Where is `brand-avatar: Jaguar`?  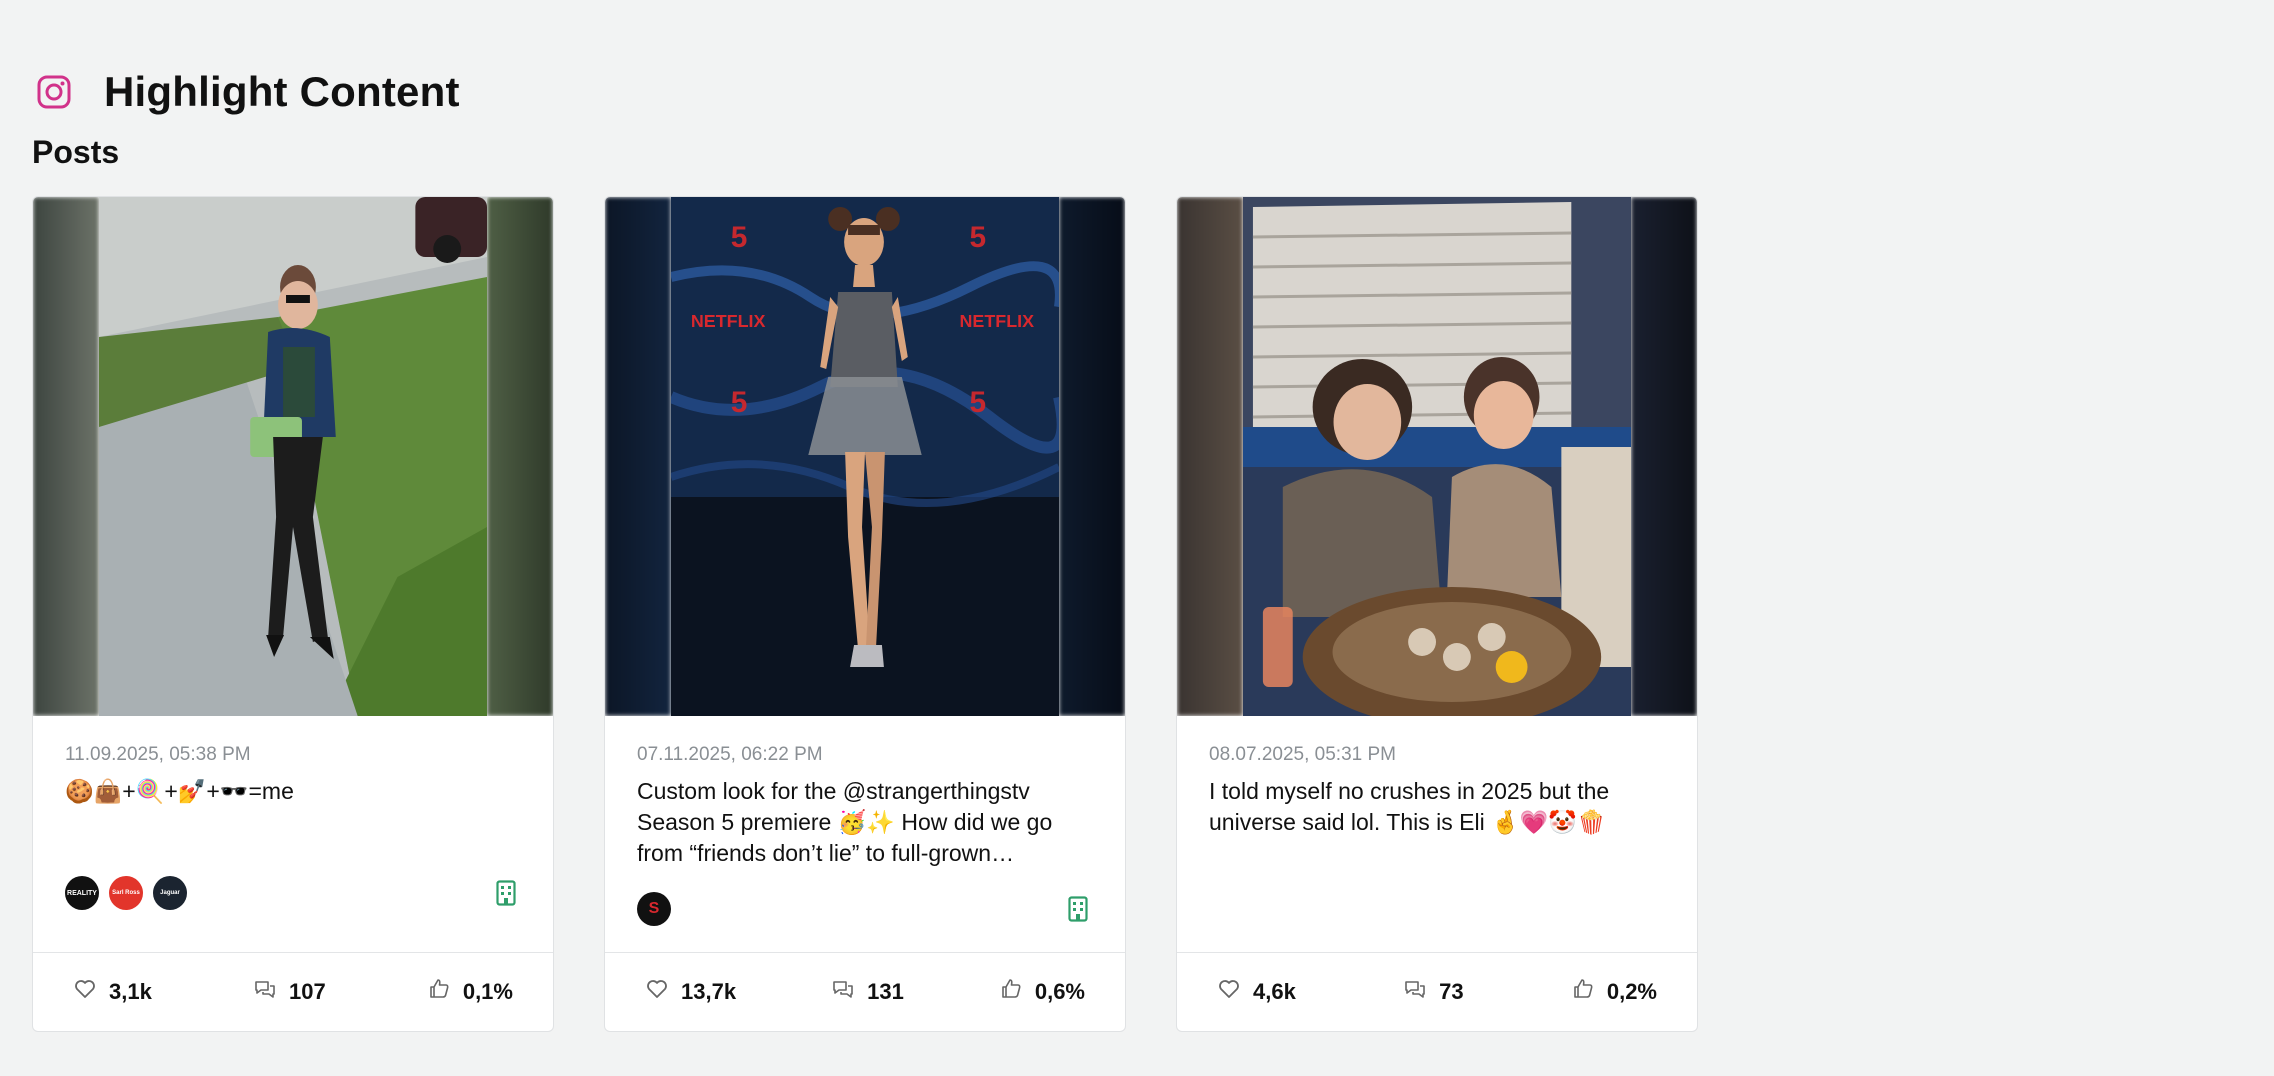 brand-avatar: Jaguar is located at coordinates (170, 893).